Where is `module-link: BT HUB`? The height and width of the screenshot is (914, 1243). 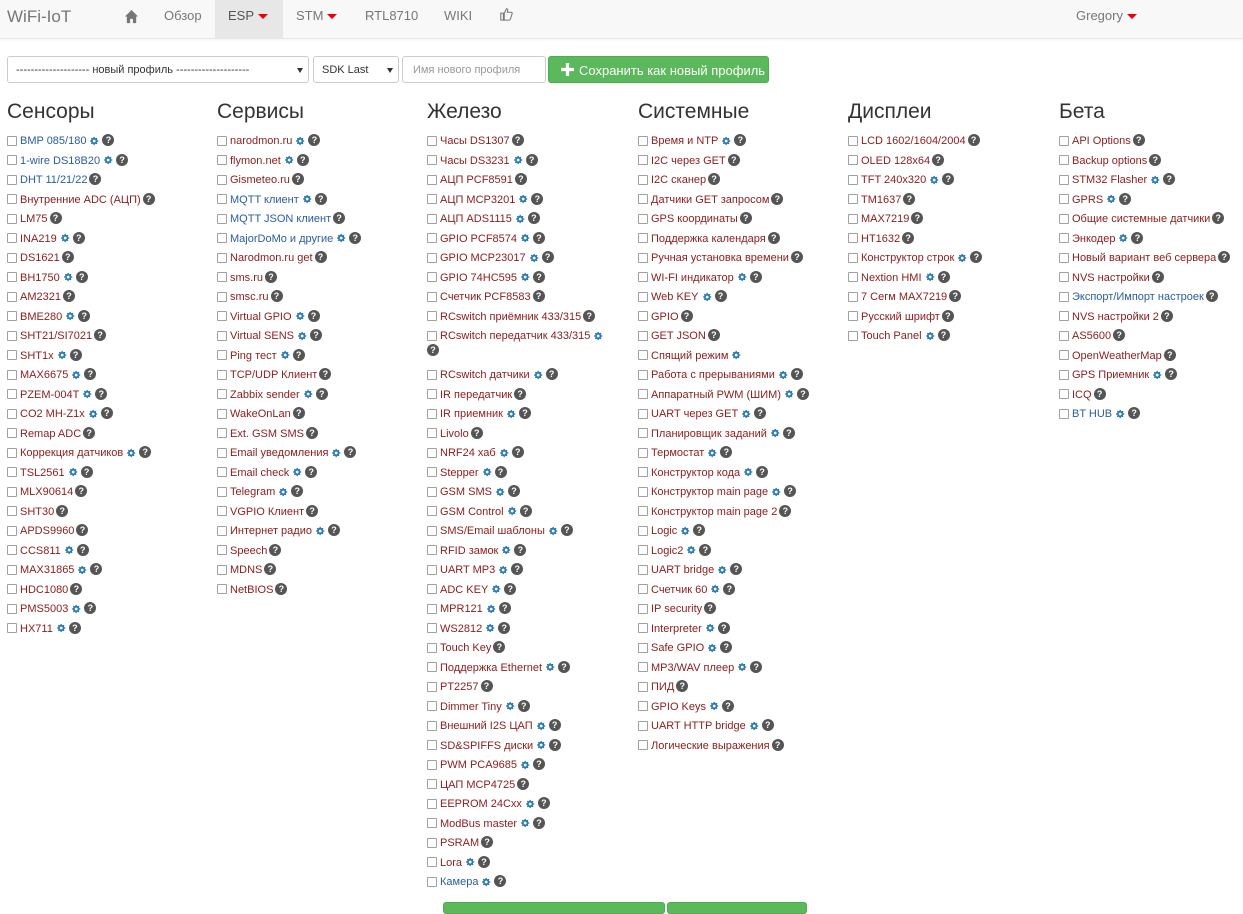 module-link: BT HUB is located at coordinates (1092, 414).